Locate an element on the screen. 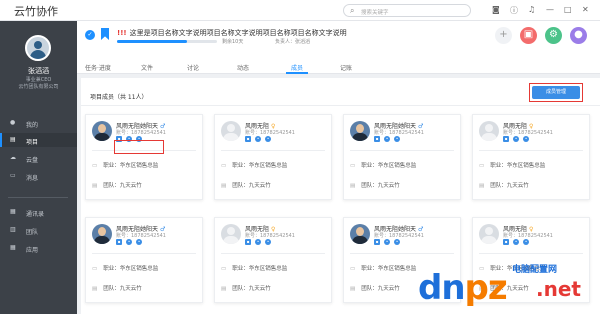  member-team: ▤ 团队：九天云竹 is located at coordinates (117, 288).